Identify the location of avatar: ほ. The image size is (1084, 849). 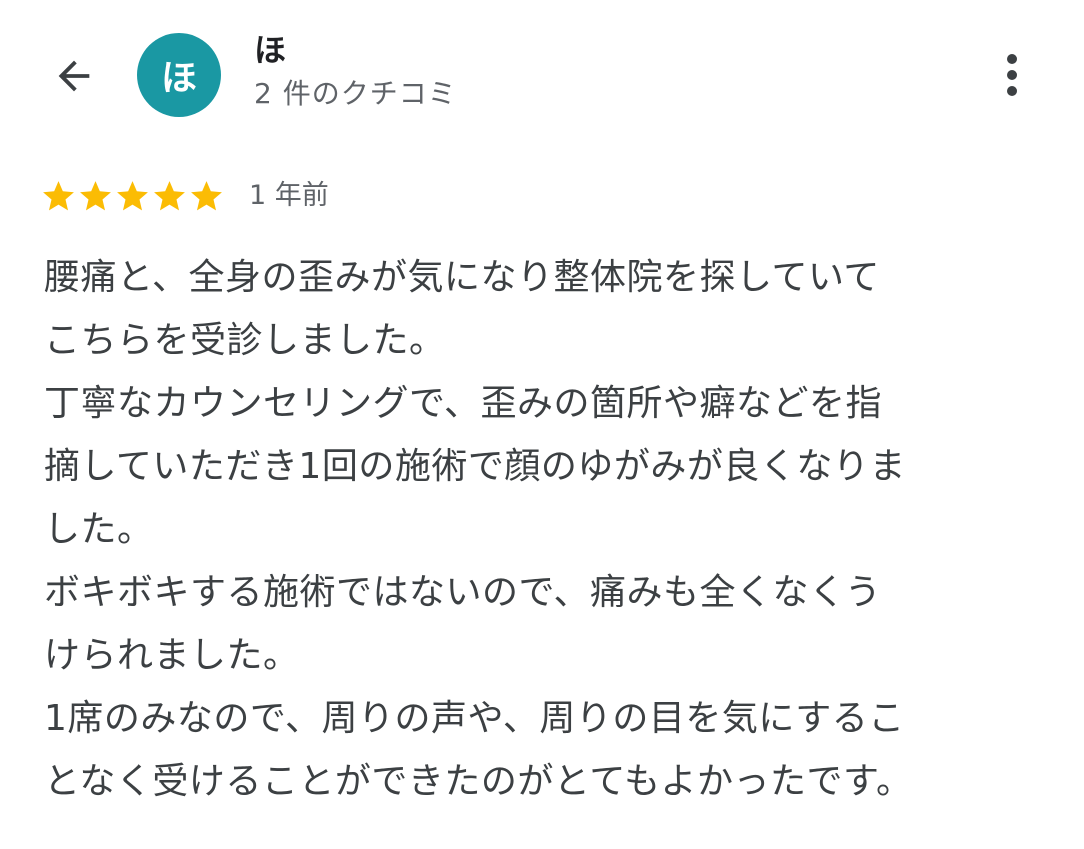
(179, 75).